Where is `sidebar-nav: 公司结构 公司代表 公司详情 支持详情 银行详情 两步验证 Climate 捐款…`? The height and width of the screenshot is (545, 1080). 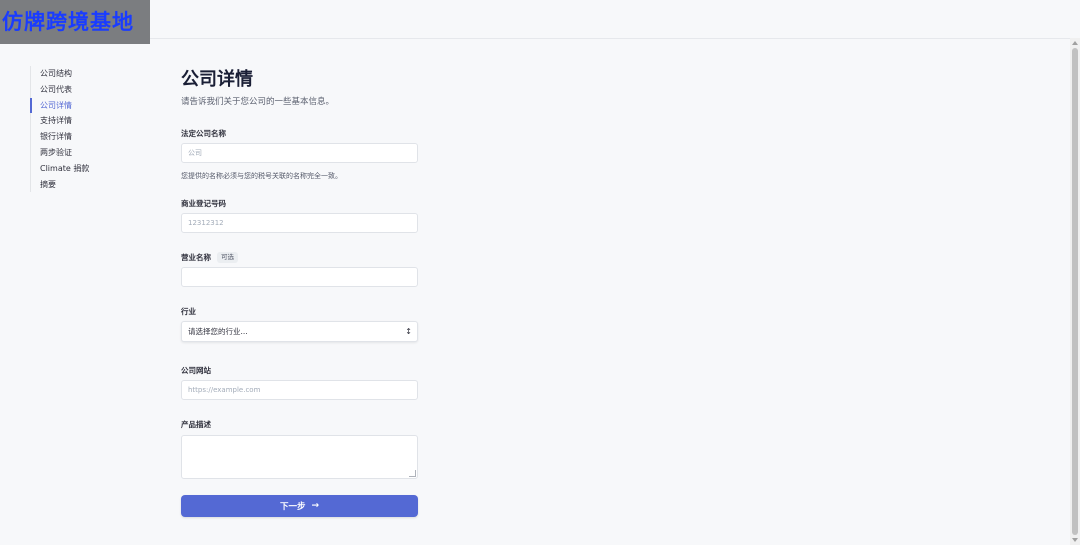
sidebar-nav: 公司结构 公司代表 公司详情 支持详情 银行详情 两步验证 Climate 捐款… is located at coordinates (90, 129).